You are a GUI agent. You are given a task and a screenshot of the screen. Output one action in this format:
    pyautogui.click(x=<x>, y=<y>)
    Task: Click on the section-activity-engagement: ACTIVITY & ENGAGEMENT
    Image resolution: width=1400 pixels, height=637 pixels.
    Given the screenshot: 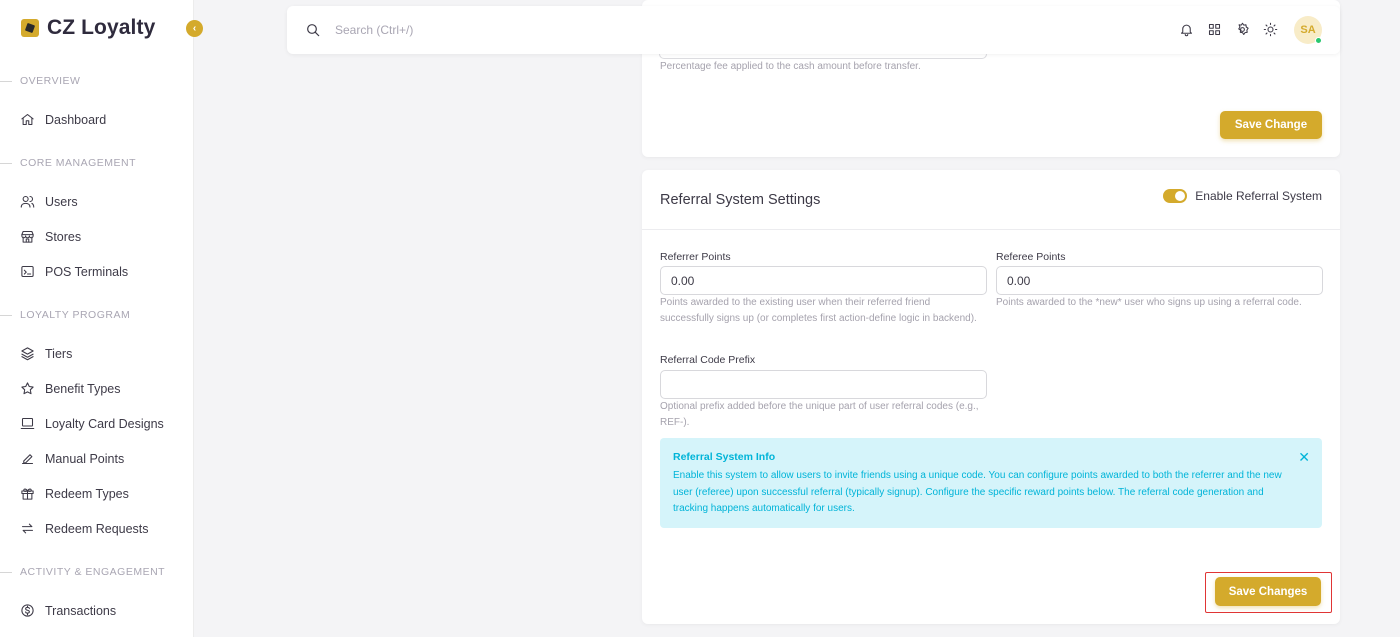 What is the action you would take?
    pyautogui.click(x=82, y=572)
    